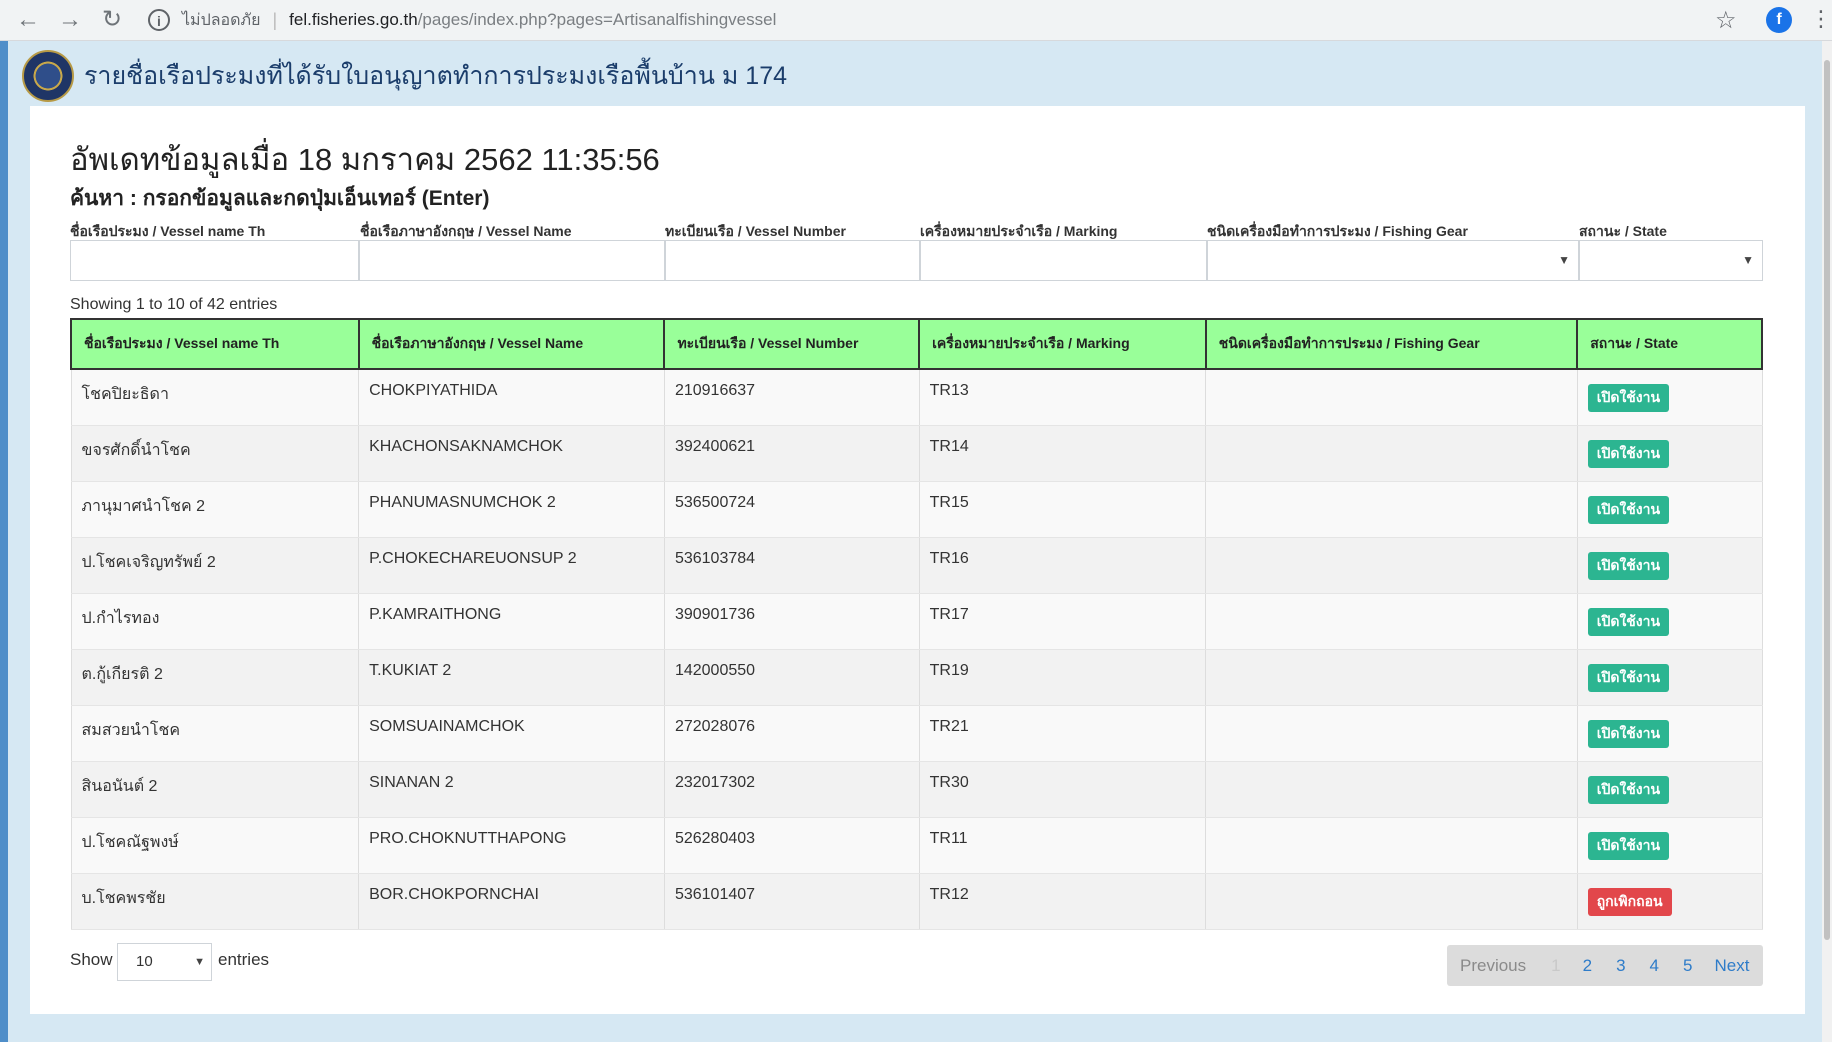 This screenshot has width=1832, height=1042. Describe the element at coordinates (792, 344) in the screenshot. I see `column-header-vessel-number: ทะเบียนเรือ / Vessel Number` at that location.